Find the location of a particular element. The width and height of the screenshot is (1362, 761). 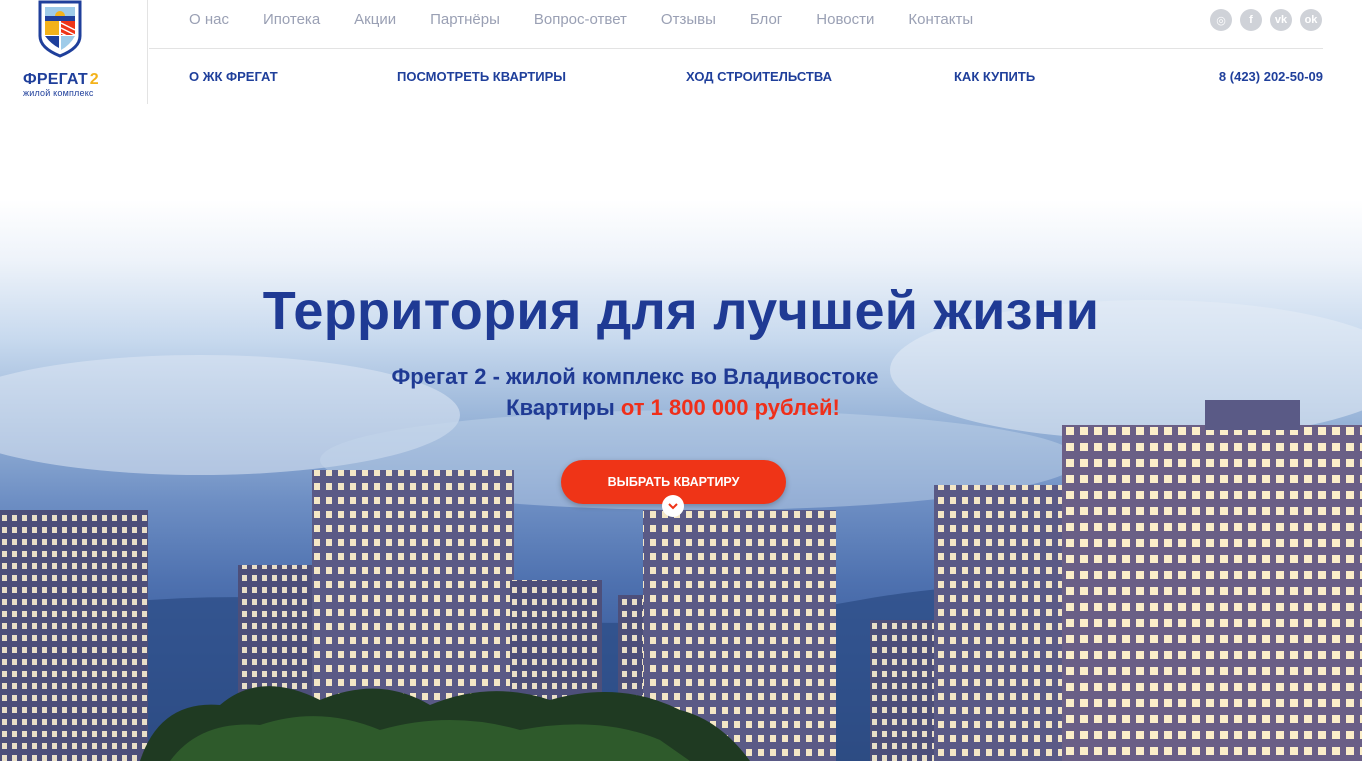

chevron-down-icon is located at coordinates (673, 506).